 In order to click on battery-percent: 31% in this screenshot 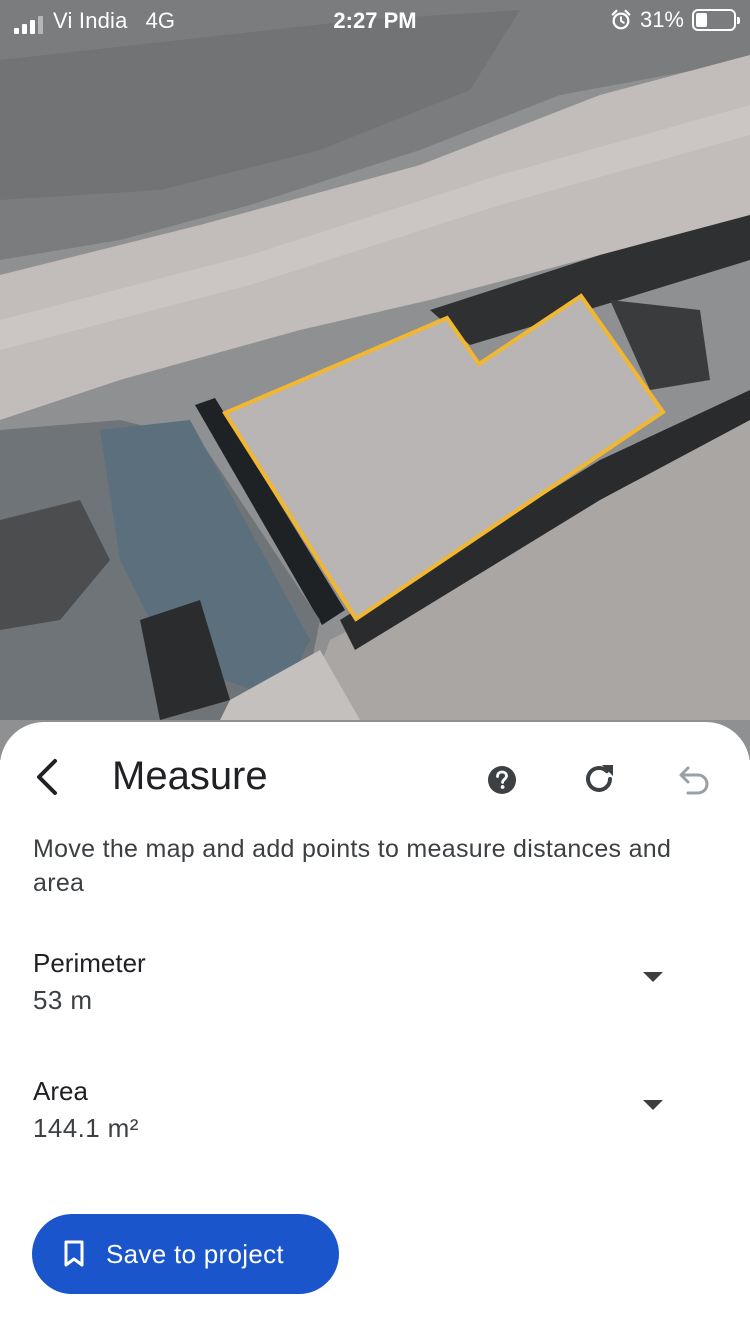, I will do `click(661, 19)`.